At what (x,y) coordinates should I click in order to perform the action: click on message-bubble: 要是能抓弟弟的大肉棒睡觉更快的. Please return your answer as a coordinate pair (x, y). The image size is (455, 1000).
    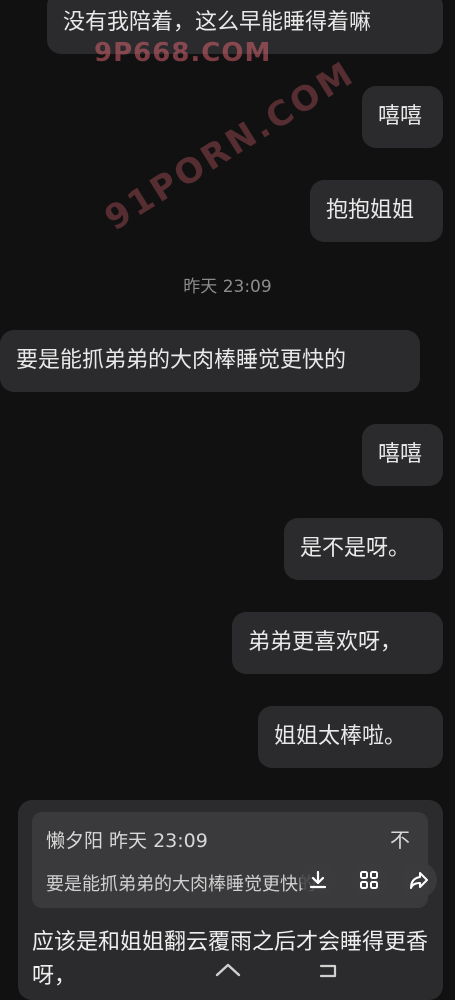
    Looking at the image, I should click on (210, 361).